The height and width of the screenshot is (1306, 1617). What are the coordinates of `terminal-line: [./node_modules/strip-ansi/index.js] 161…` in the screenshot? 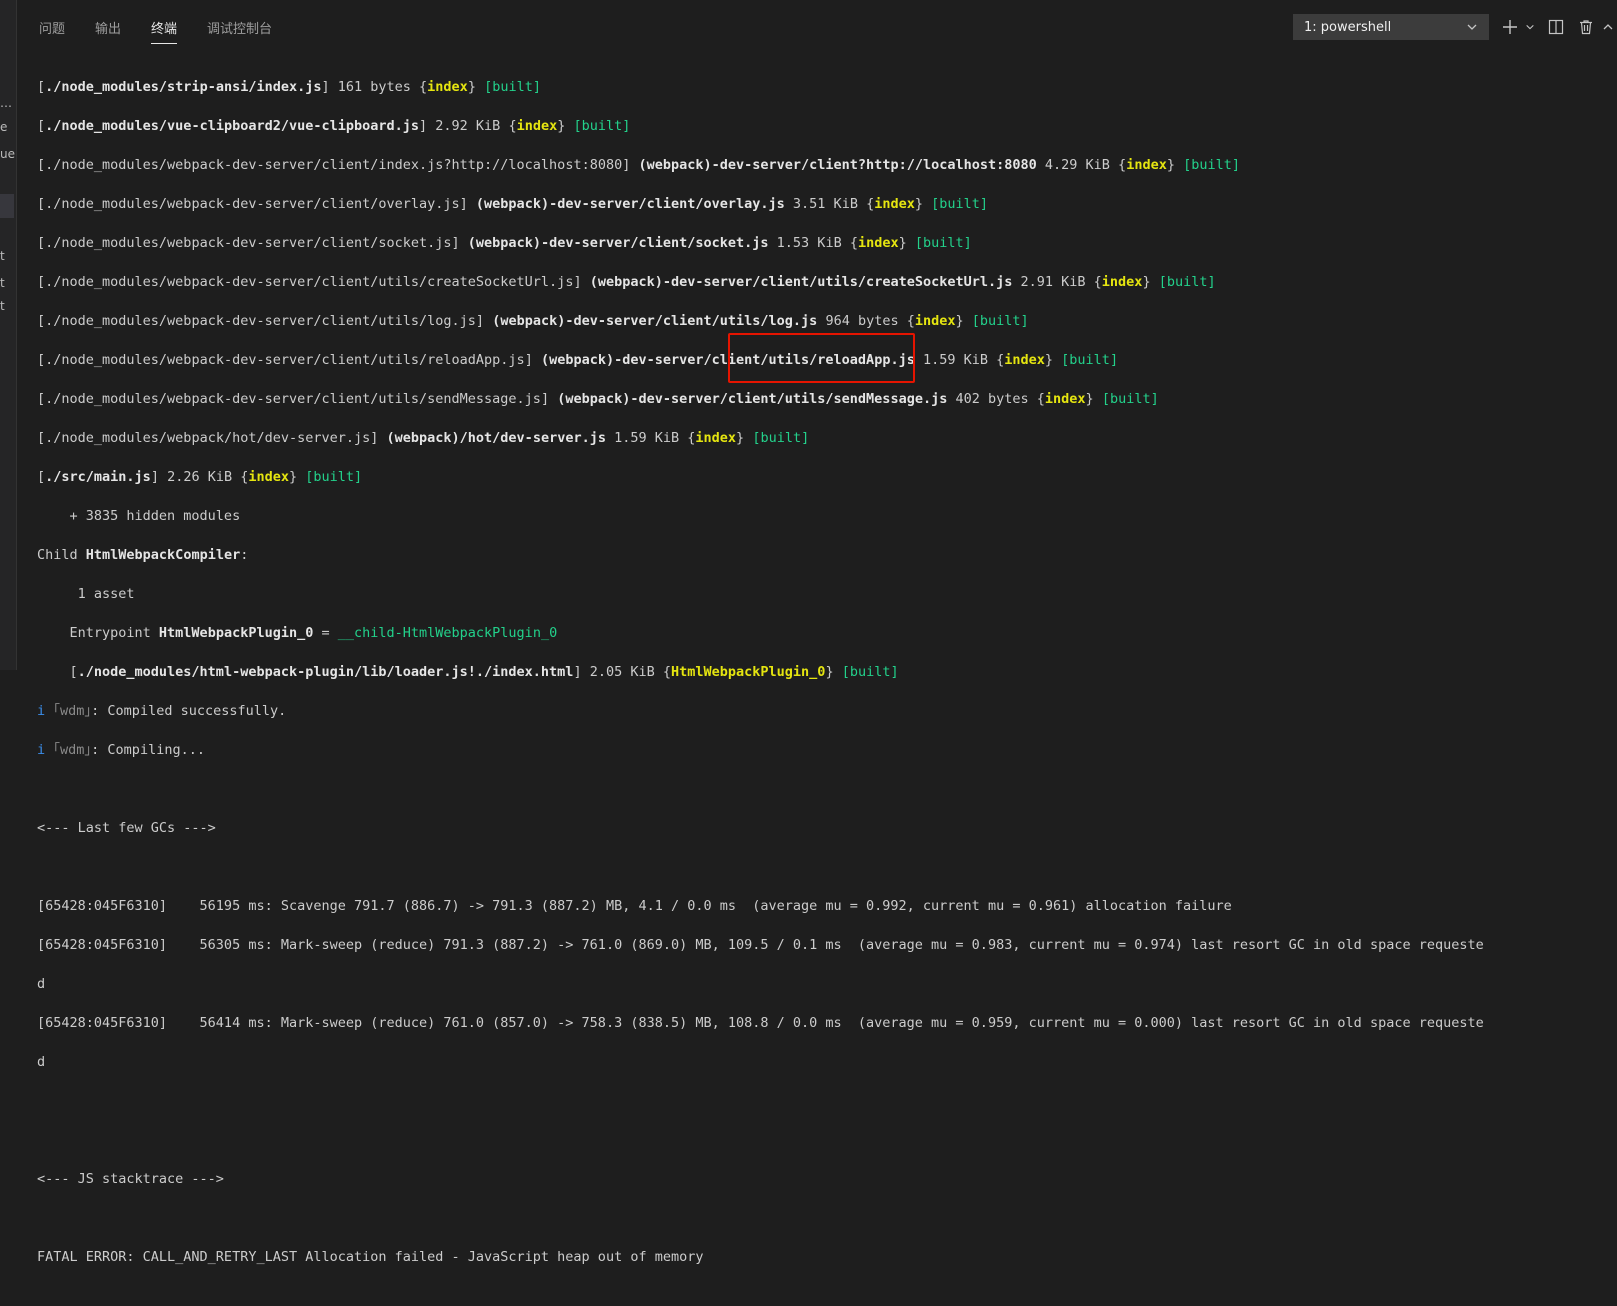 It's located at (289, 86).